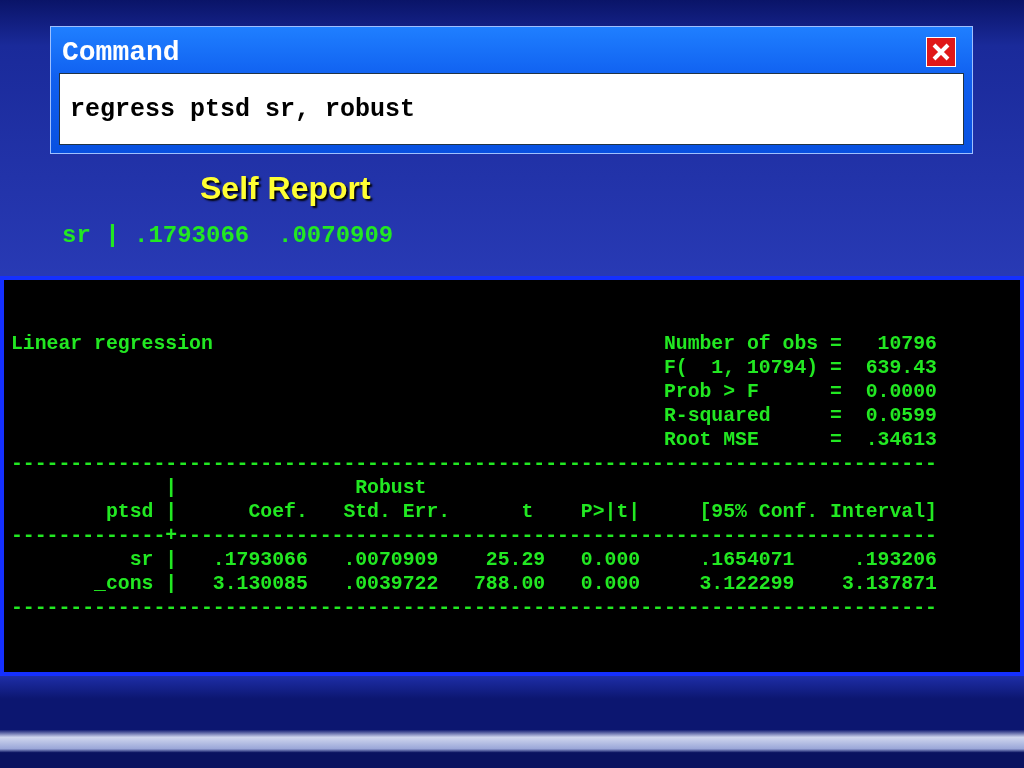 The width and height of the screenshot is (1024, 768). I want to click on output-line: _cons | 3.130085 .0039722 788.00 0.000 3.122299 3.137871, so click(515, 584).